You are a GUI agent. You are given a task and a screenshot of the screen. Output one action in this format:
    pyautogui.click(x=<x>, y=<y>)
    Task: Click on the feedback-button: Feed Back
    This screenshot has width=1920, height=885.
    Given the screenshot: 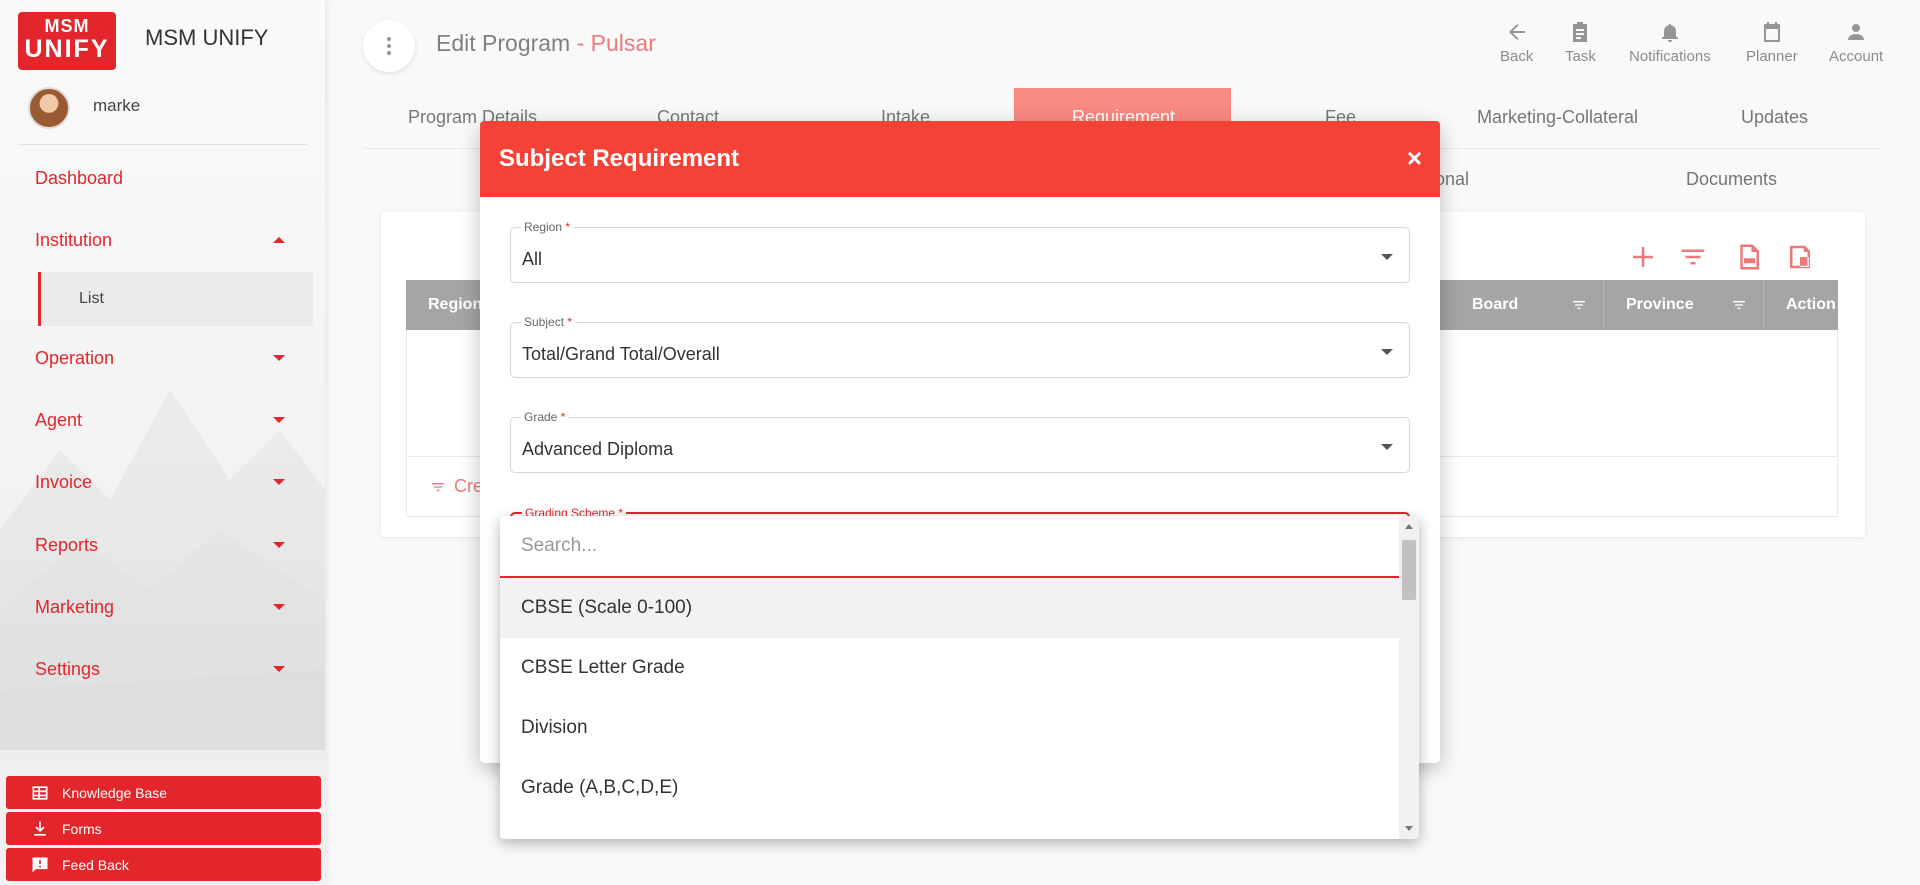 What is the action you would take?
    pyautogui.click(x=163, y=864)
    